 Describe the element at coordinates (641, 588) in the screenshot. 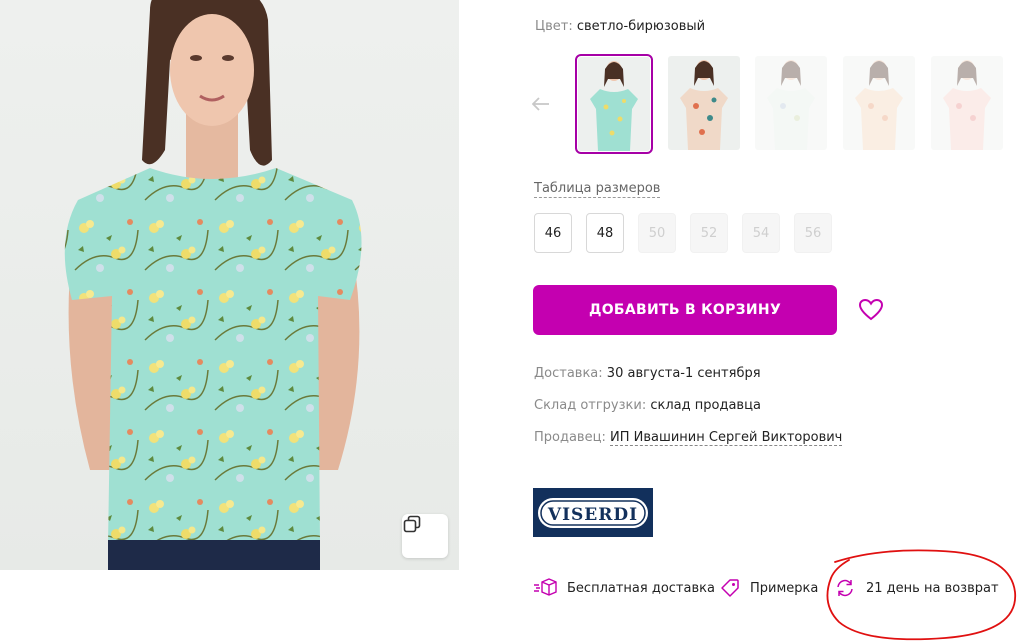

I see `feature-free-delivery-label: Бесплатная доставка` at that location.